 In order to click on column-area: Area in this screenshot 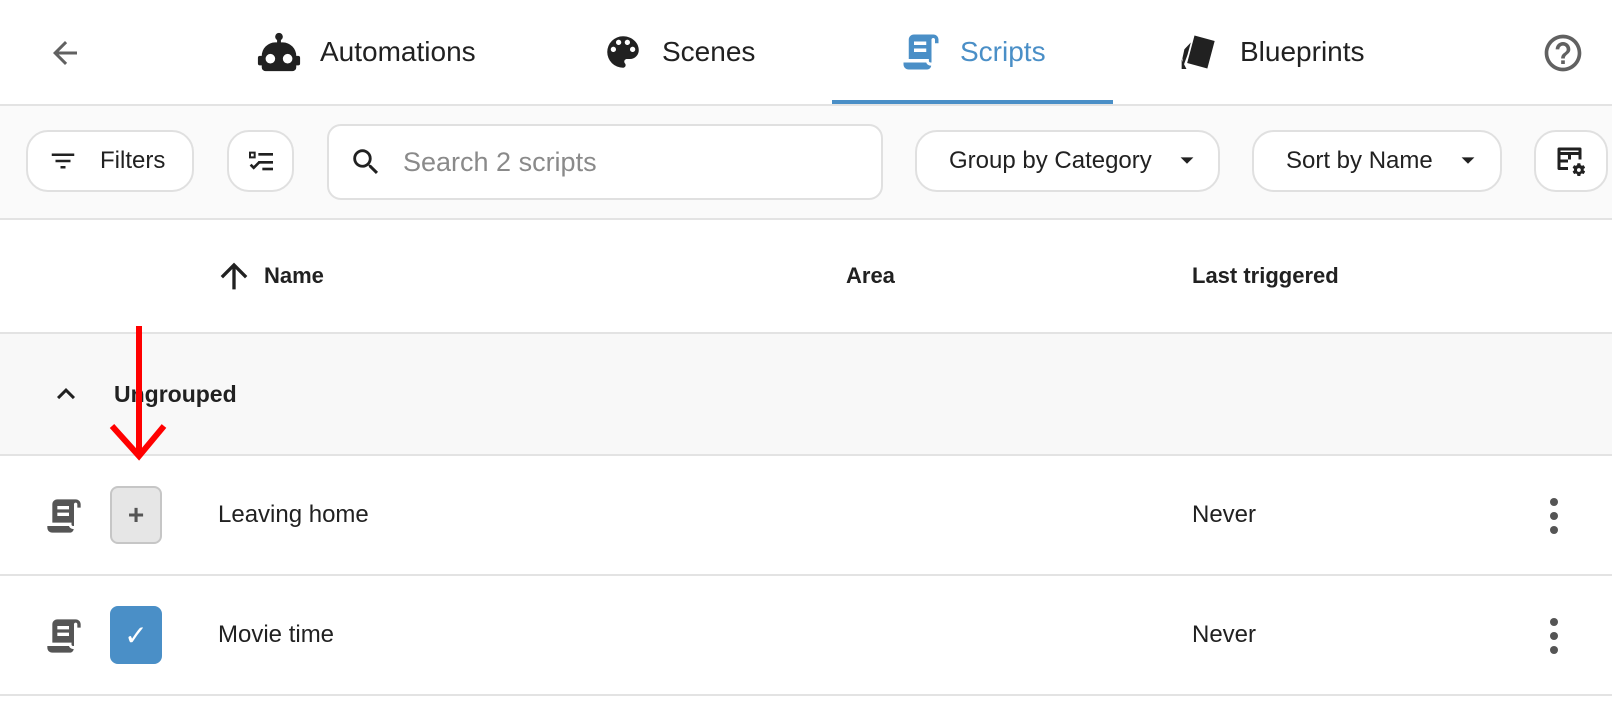, I will do `click(870, 276)`.